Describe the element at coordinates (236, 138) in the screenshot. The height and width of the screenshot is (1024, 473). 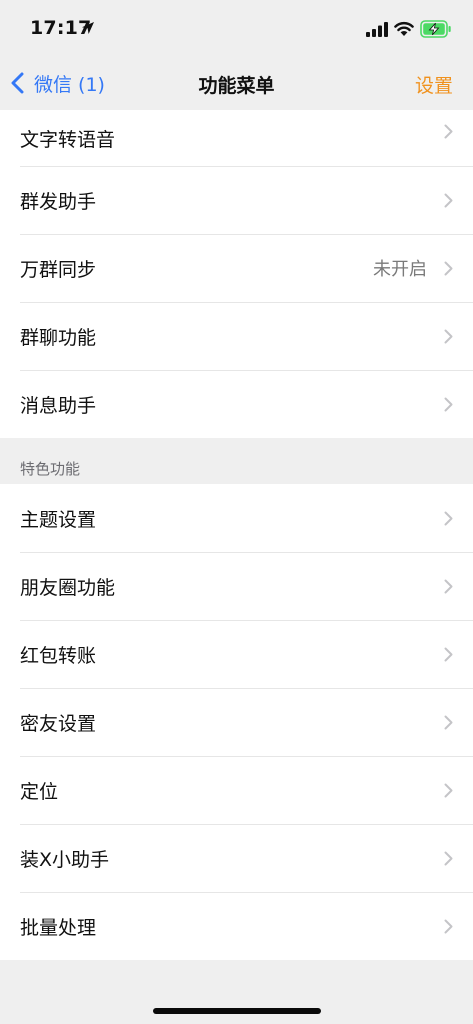
I see `list-item-text-to-speech: 文字转语音` at that location.